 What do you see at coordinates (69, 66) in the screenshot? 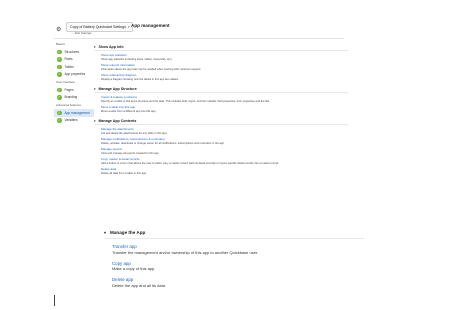
I see `sidebar-item-label: Tables` at bounding box center [69, 66].